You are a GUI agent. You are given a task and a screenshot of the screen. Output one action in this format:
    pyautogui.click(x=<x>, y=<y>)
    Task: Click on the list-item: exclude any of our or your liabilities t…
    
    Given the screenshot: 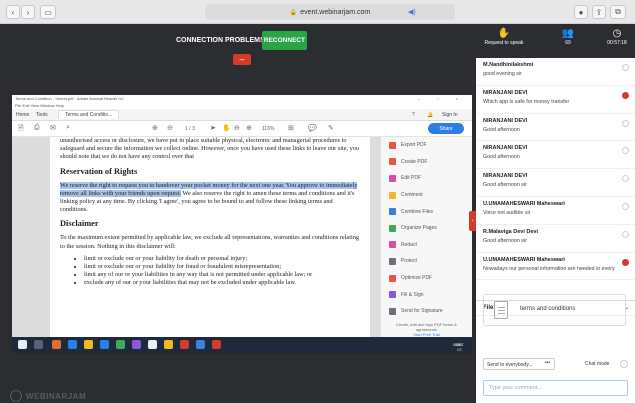 What is the action you would take?
    pyautogui.click(x=222, y=283)
    